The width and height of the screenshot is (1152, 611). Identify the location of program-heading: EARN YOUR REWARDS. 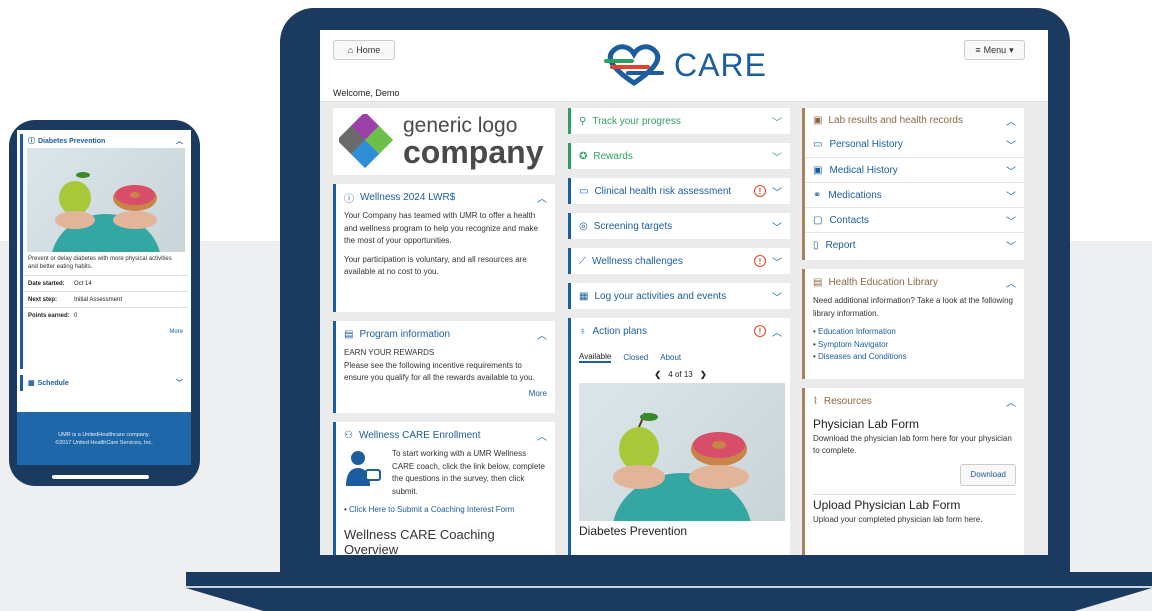
(389, 352).